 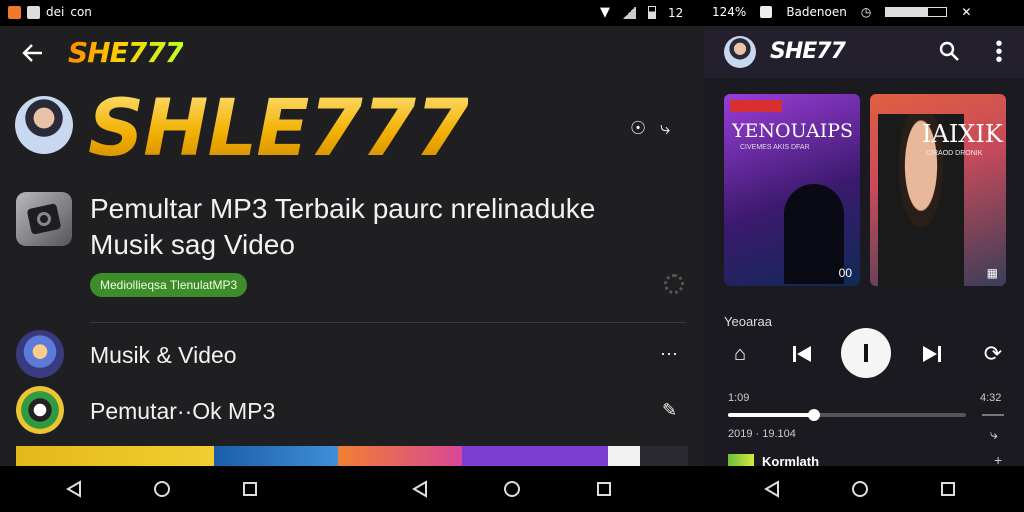 What do you see at coordinates (962, 134) in the screenshot?
I see `card-title: IAIXIK` at bounding box center [962, 134].